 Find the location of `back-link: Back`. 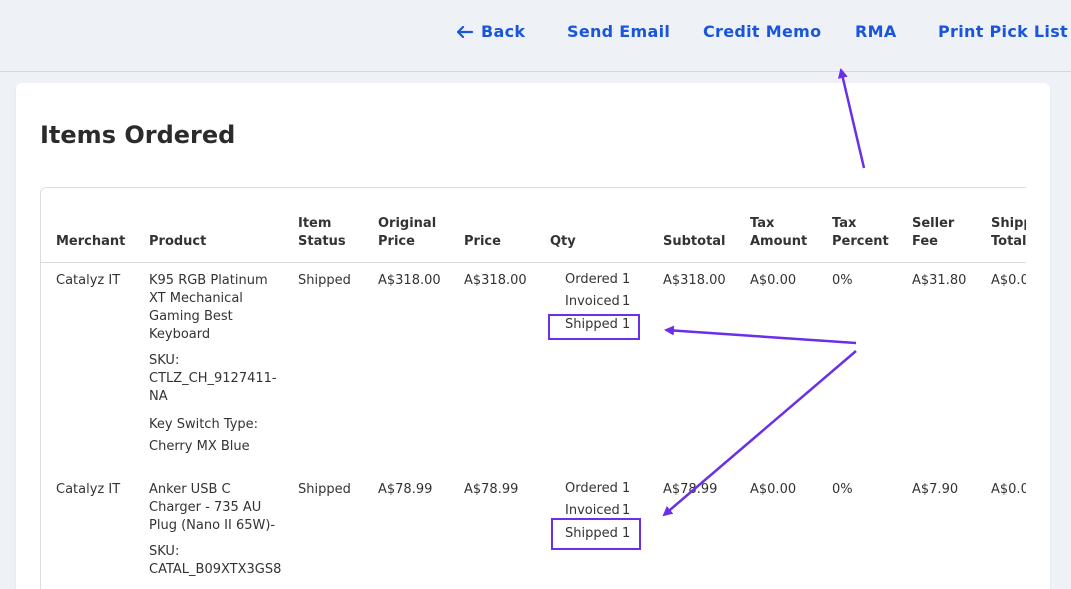

back-link: Back is located at coordinates (491, 31).